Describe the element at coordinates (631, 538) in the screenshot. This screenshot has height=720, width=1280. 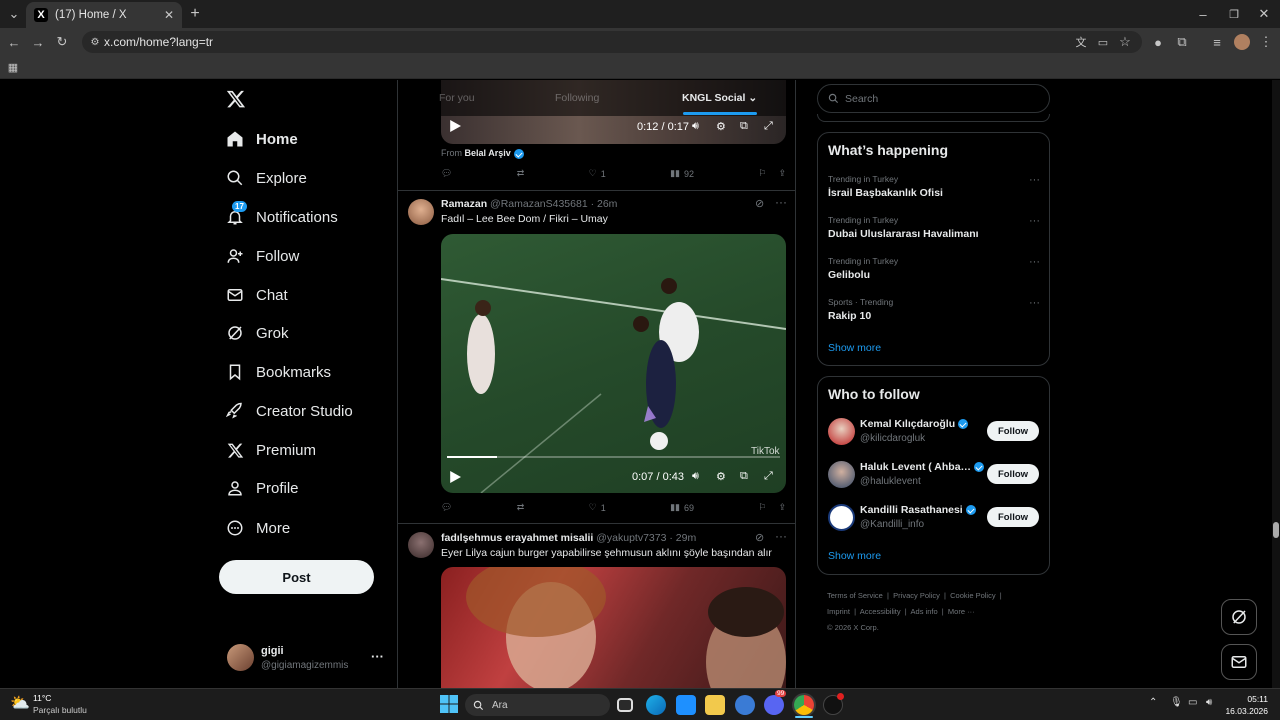
I see `author-handle: @yakuptv7373` at that location.